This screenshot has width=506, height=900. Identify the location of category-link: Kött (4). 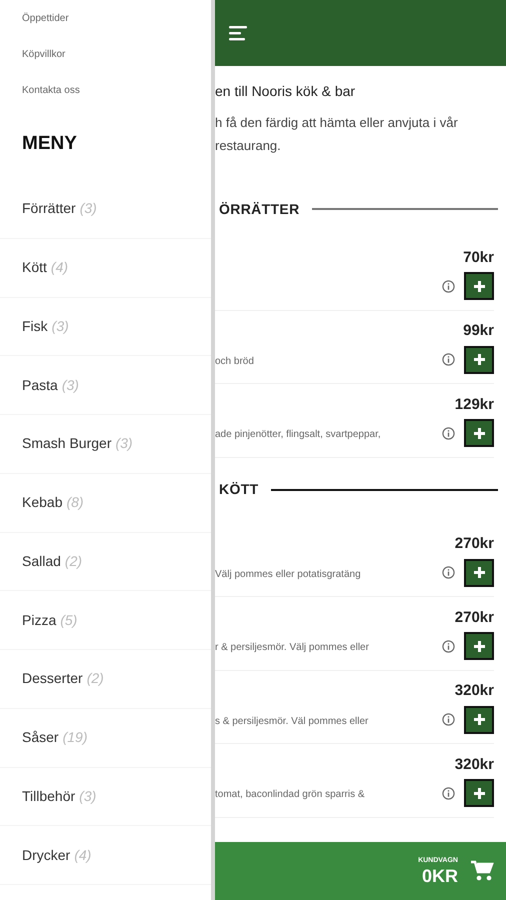
(105, 268).